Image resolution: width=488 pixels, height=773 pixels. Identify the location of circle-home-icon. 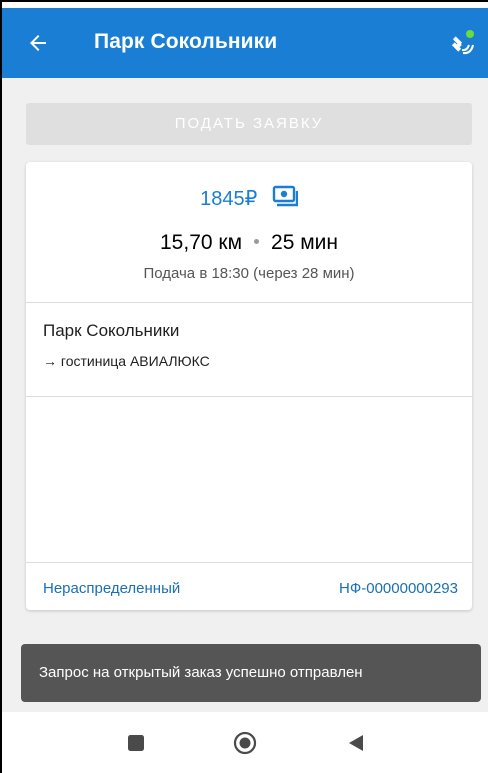
(245, 743).